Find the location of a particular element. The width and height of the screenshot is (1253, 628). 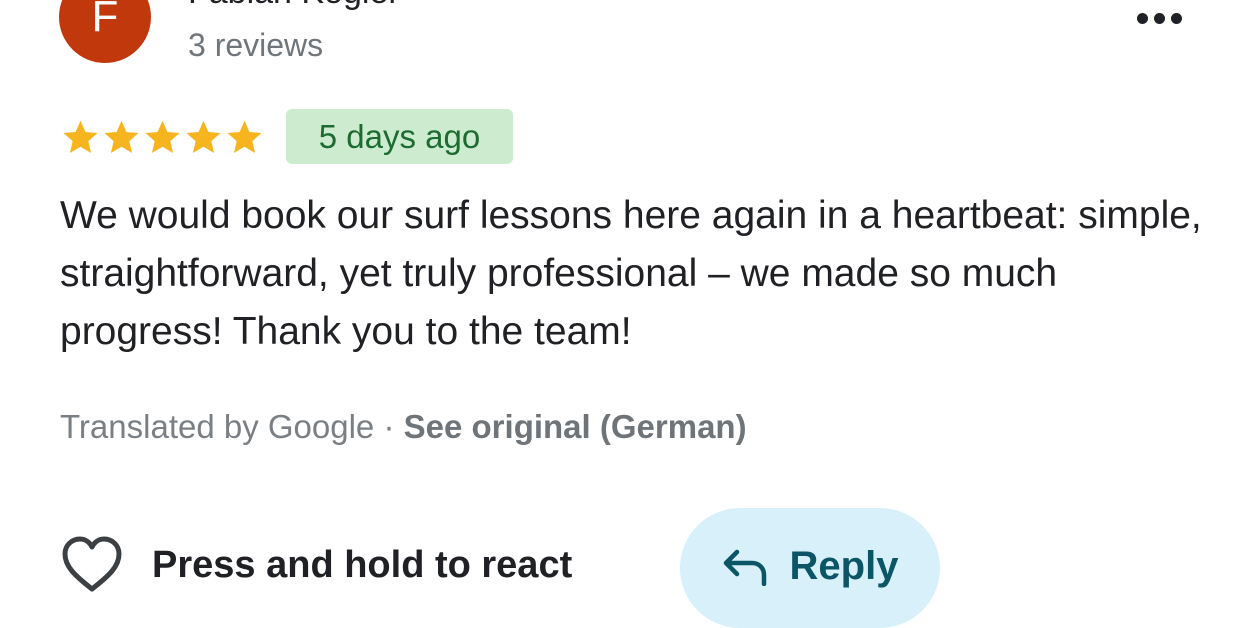

more-horizontal-icon is located at coordinates (1142, 18).